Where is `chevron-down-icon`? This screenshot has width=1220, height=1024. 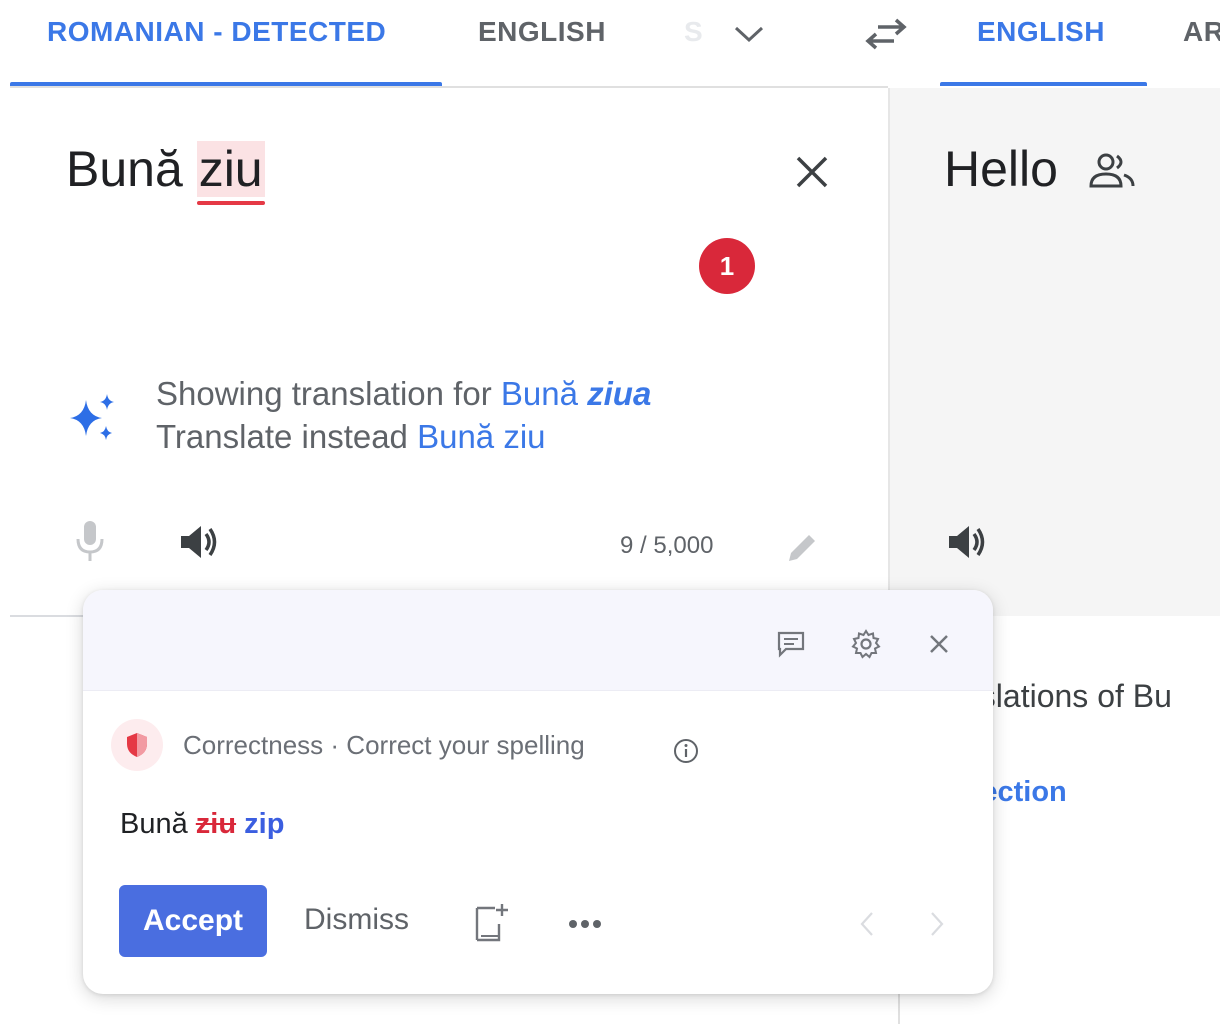
chevron-down-icon is located at coordinates (749, 34).